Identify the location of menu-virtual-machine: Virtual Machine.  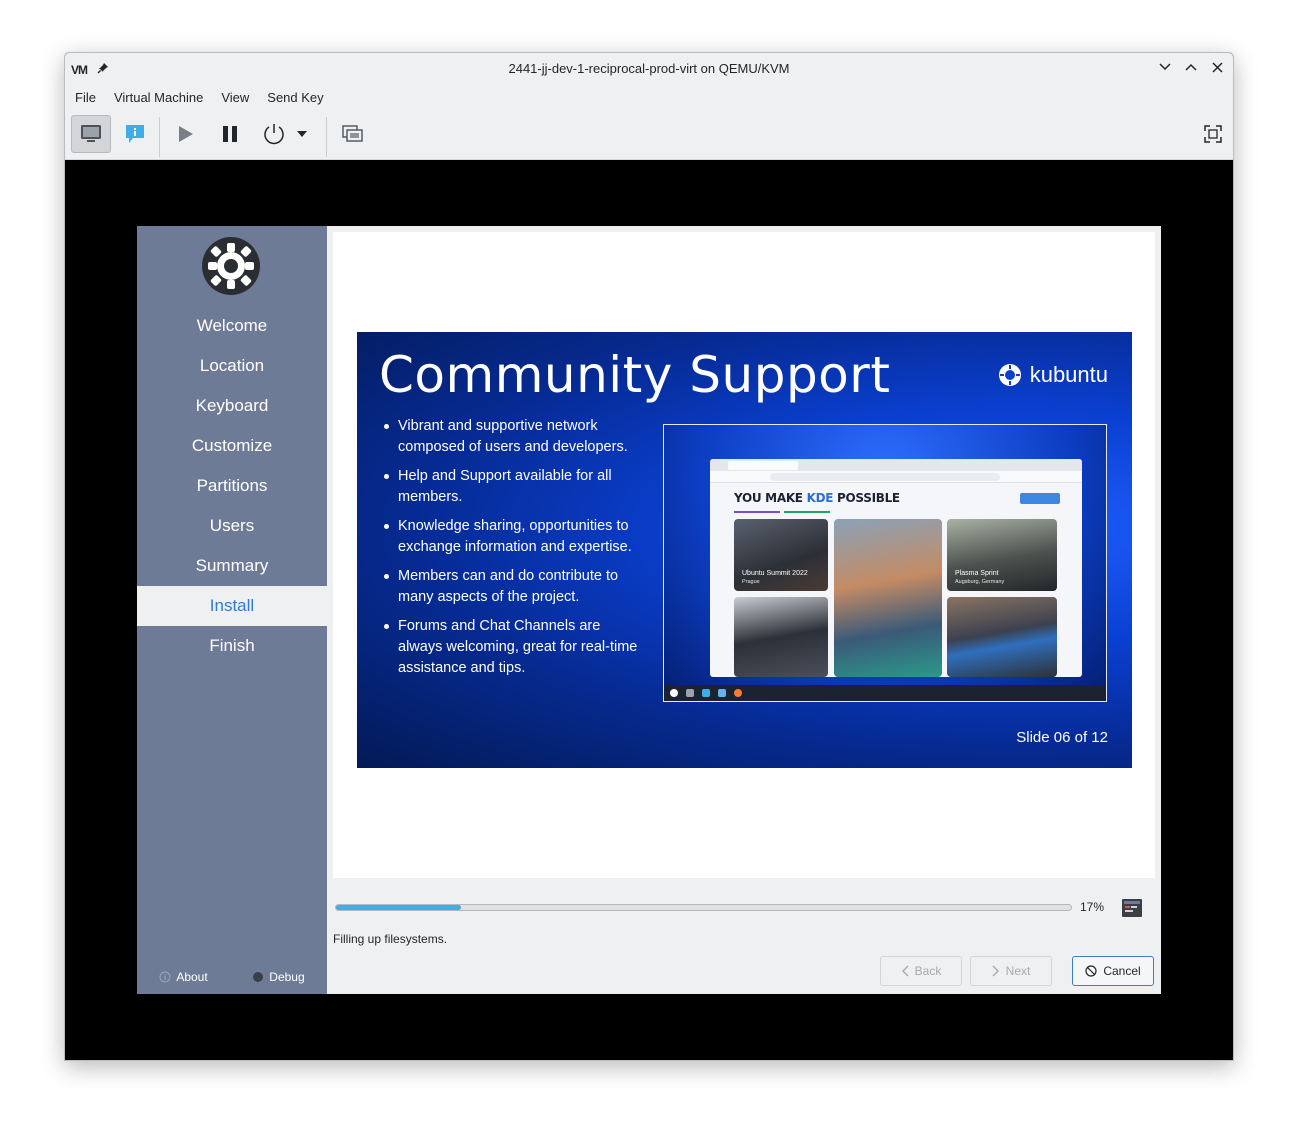
(158, 97).